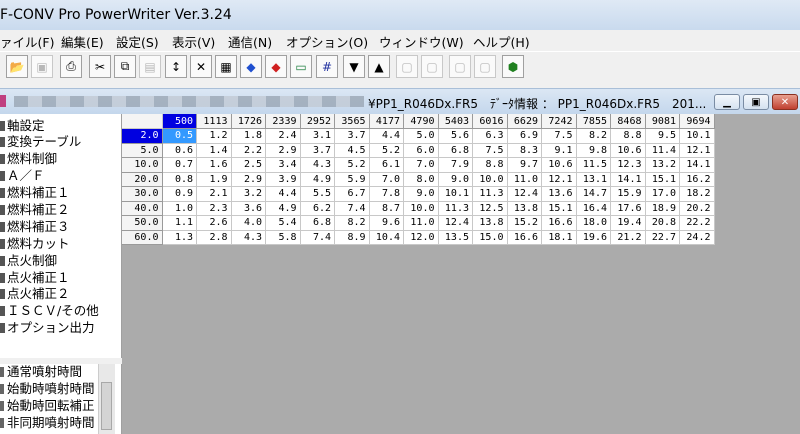 Image resolution: width=800 pixels, height=434 pixels. What do you see at coordinates (71, 66) in the screenshot?
I see `print-icon: ⎙` at bounding box center [71, 66].